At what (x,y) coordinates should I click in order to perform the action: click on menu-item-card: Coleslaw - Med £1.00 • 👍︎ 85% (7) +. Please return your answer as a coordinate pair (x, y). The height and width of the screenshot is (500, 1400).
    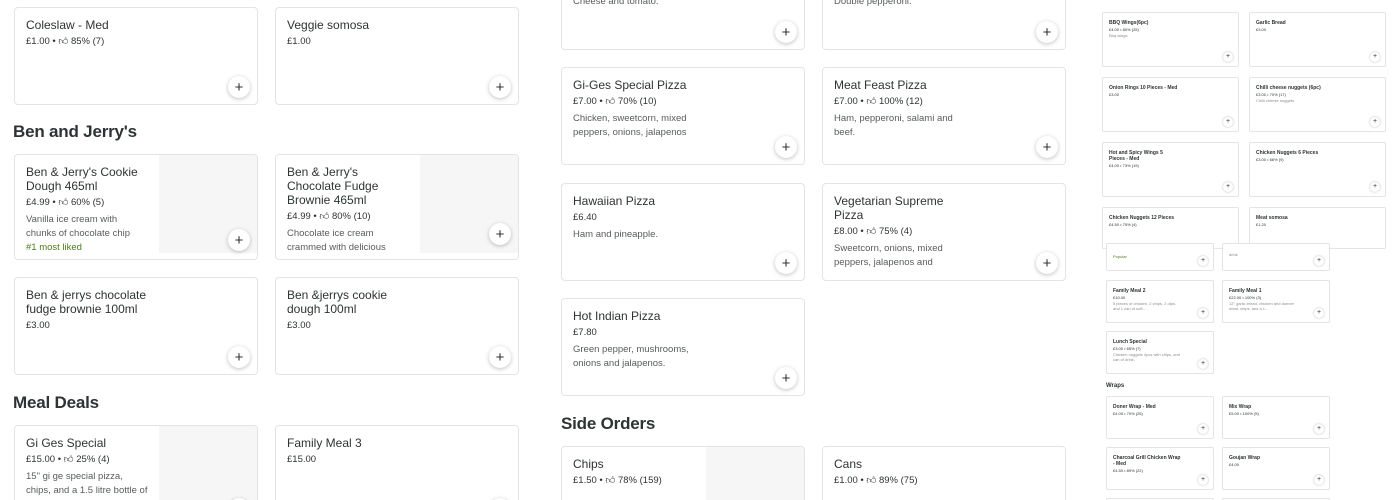
    Looking at the image, I should click on (136, 56).